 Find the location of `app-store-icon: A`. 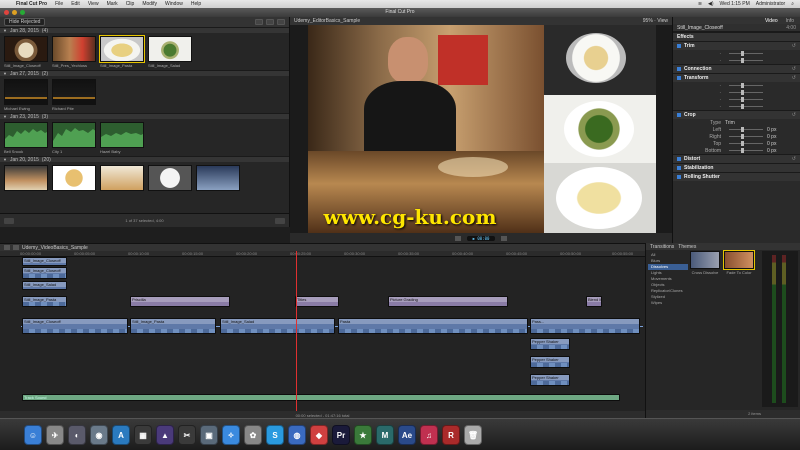

app-store-icon: A is located at coordinates (121, 435).